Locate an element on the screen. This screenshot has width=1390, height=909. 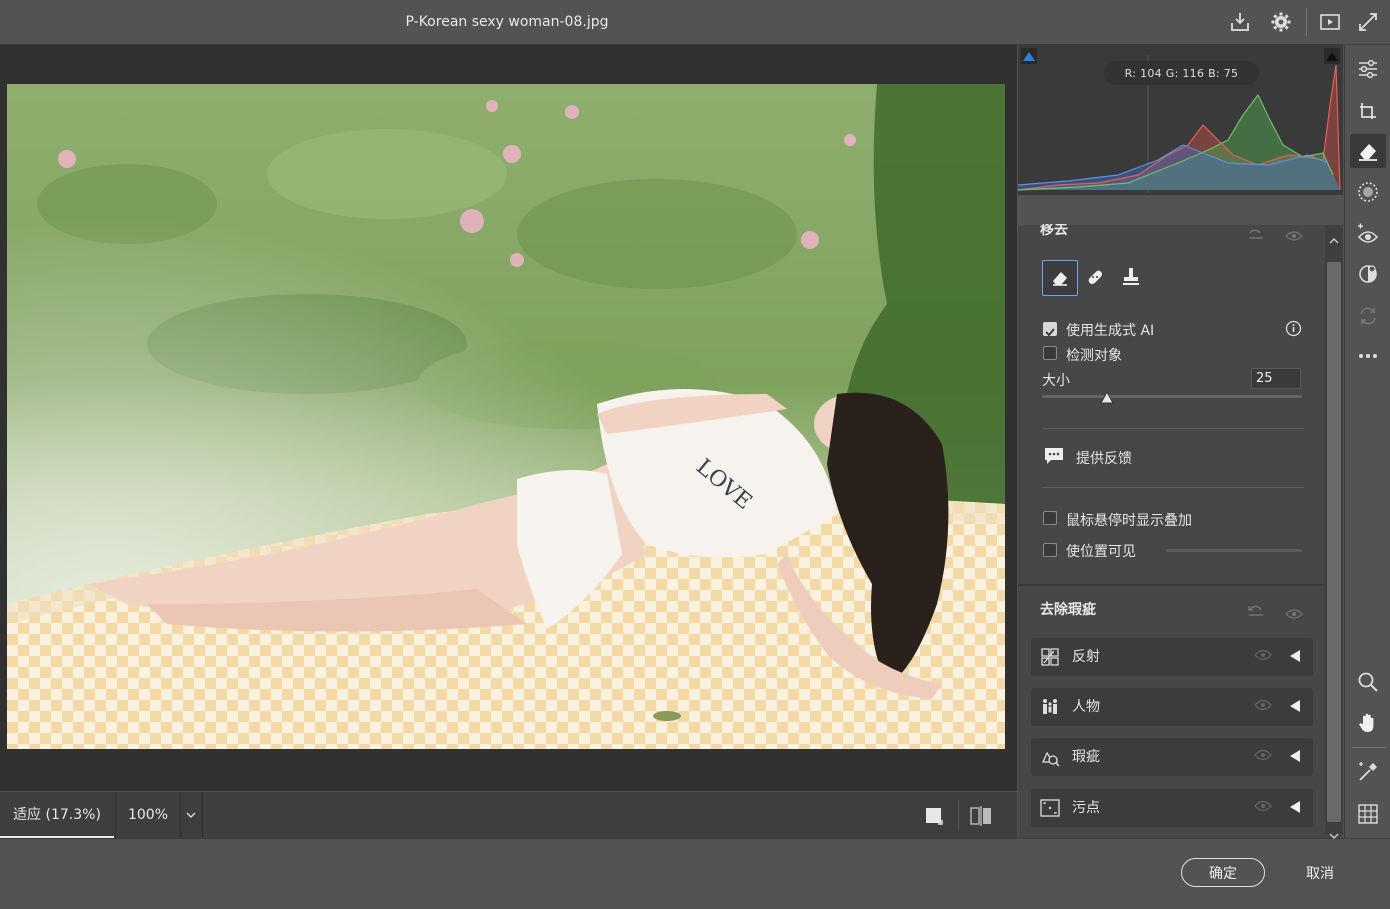
size-slider-track is located at coordinates (1172, 396).